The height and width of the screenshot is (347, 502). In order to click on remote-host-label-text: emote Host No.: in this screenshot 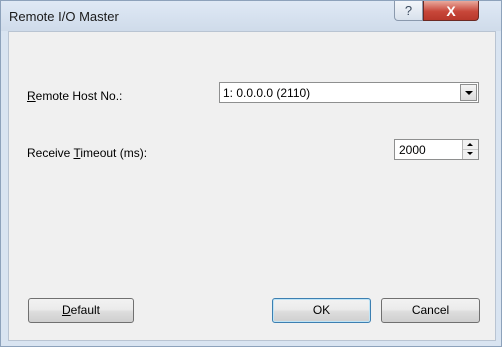, I will do `click(79, 96)`.